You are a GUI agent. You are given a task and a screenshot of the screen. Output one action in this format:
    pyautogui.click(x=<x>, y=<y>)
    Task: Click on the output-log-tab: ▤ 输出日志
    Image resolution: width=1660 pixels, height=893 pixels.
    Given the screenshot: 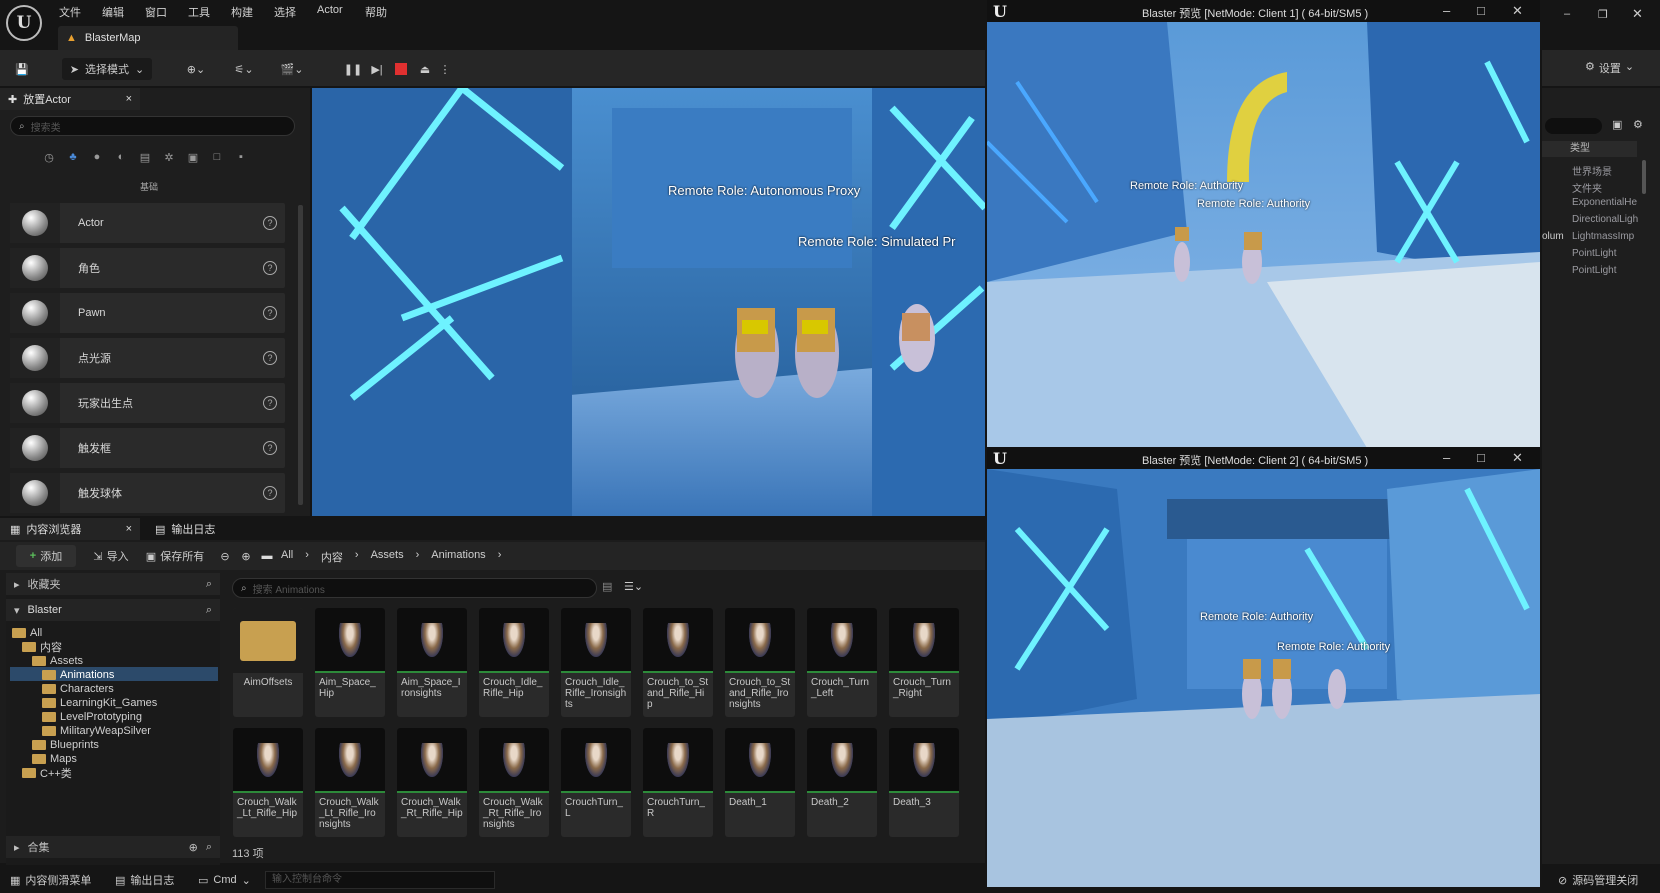 What is the action you would take?
    pyautogui.click(x=195, y=529)
    